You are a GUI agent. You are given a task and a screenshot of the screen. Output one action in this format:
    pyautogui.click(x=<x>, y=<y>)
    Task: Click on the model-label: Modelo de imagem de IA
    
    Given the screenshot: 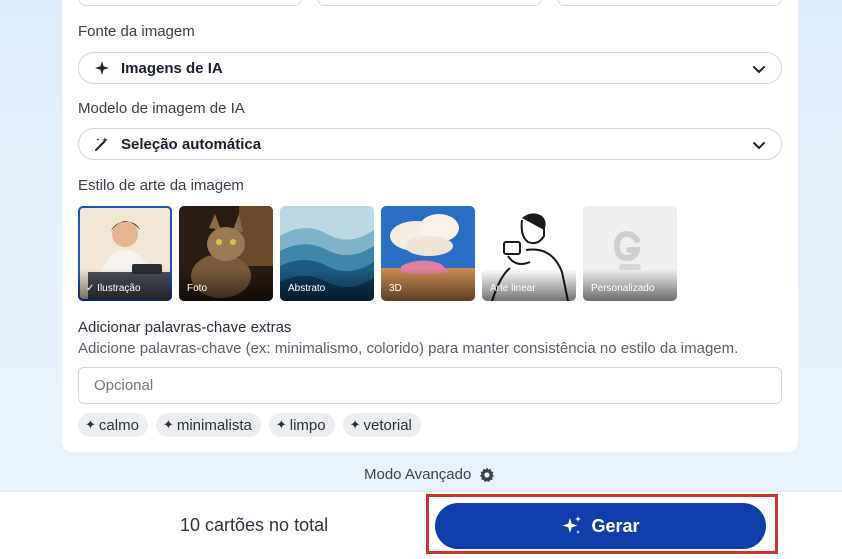 What is the action you would take?
    pyautogui.click(x=161, y=108)
    